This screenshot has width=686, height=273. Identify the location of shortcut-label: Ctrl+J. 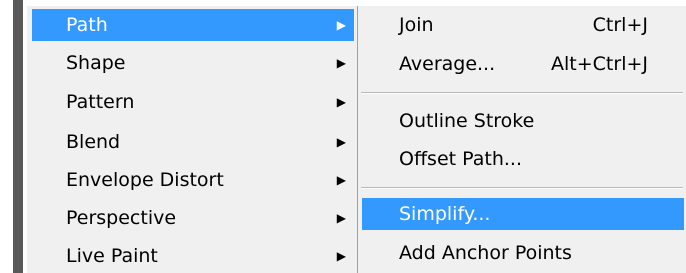
(620, 25).